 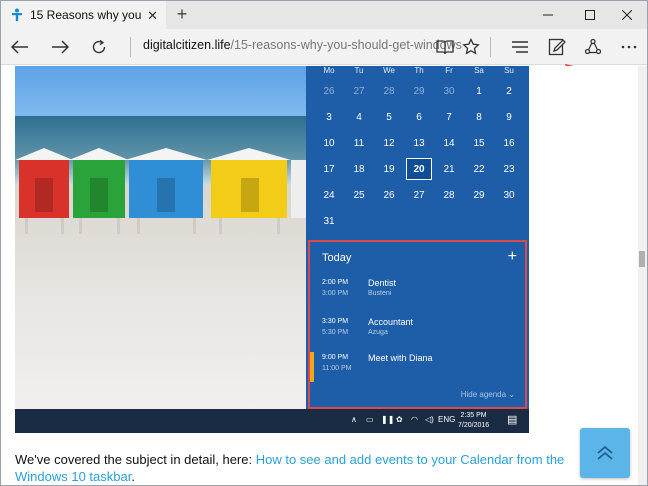 I want to click on calendar-day: 22, so click(x=479, y=169).